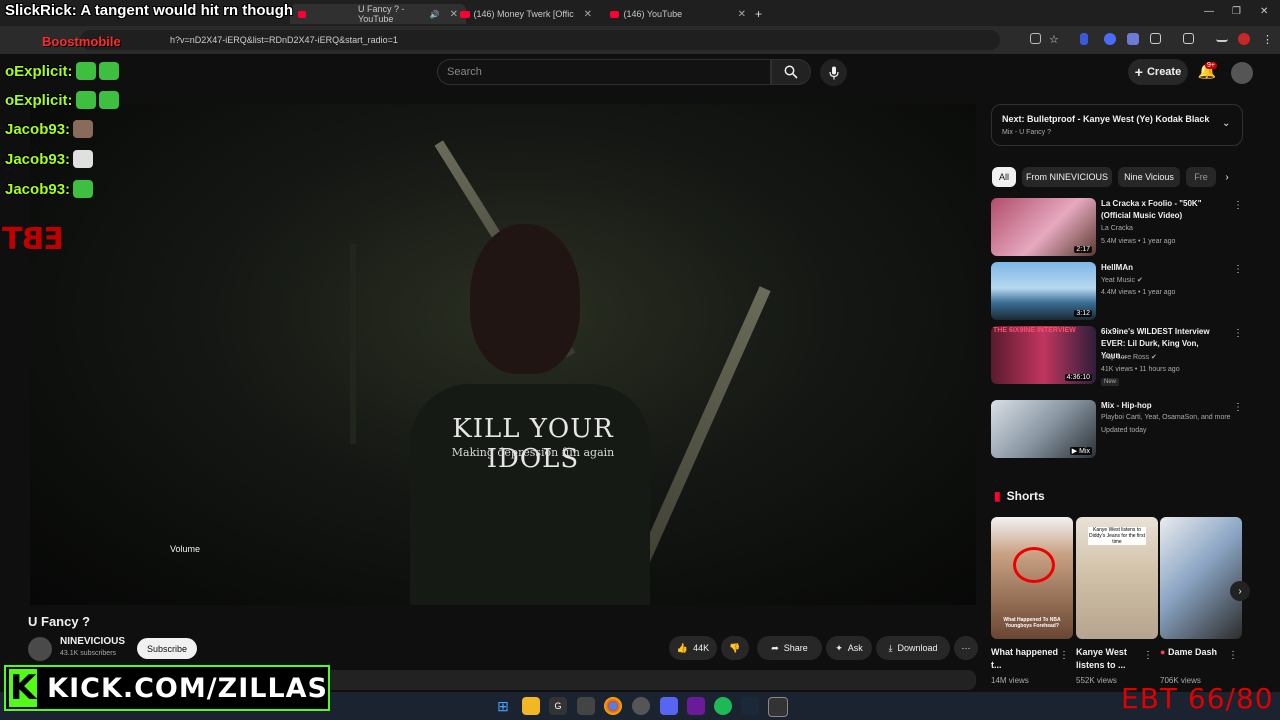  Describe the element at coordinates (1043, 355) in the screenshot. I see `rec-thumbnail: THE 6IX9INE INTERVIEW 4:36:10` at that location.